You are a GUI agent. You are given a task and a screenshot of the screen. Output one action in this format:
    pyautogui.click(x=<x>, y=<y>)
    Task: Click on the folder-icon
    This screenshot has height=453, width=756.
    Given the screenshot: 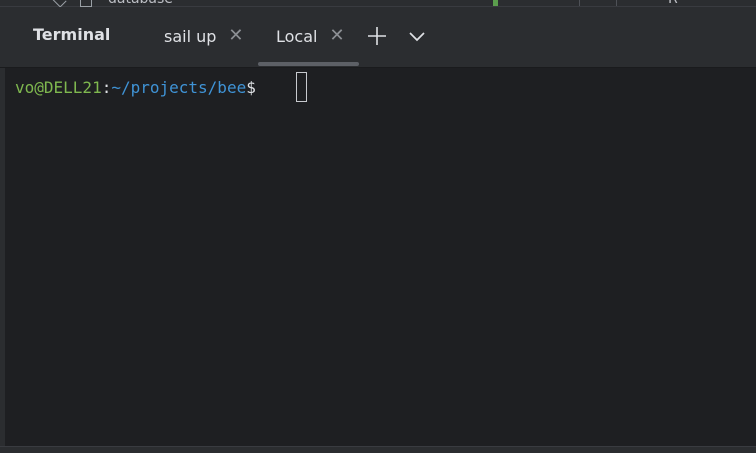 What is the action you would take?
    pyautogui.click(x=86, y=3)
    